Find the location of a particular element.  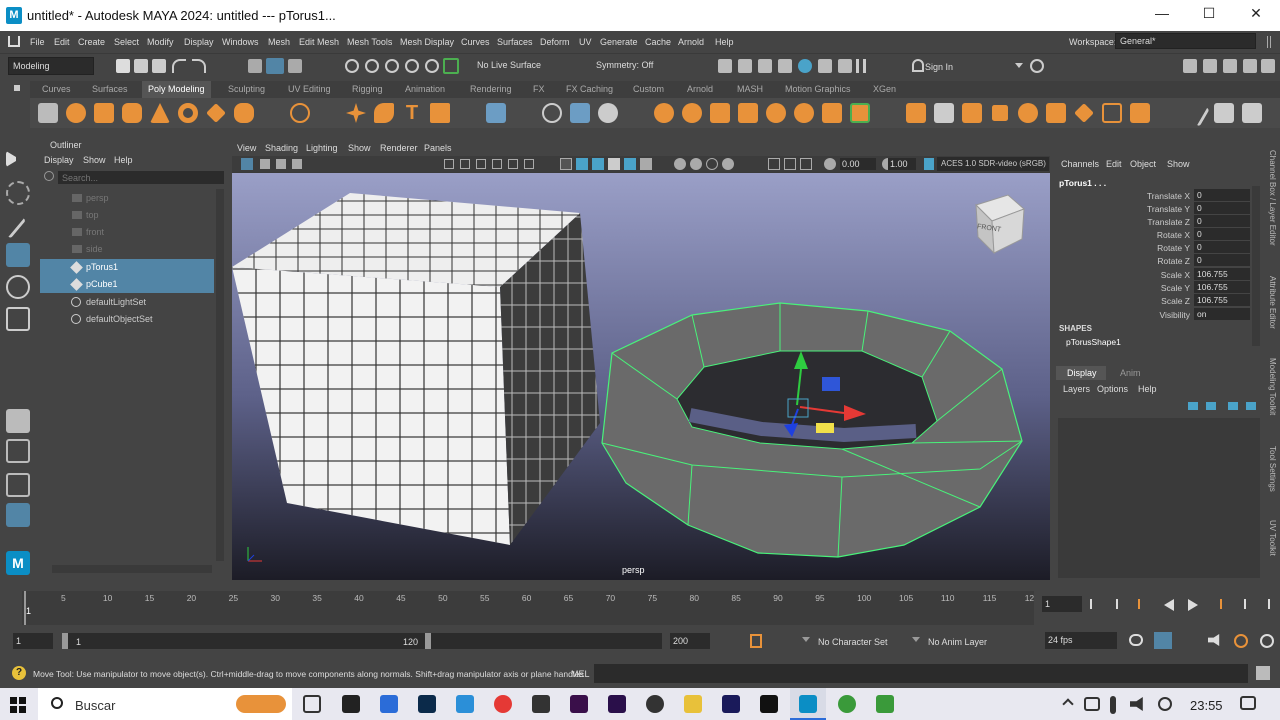

target-weld-icon is located at coordinates (1028, 113).